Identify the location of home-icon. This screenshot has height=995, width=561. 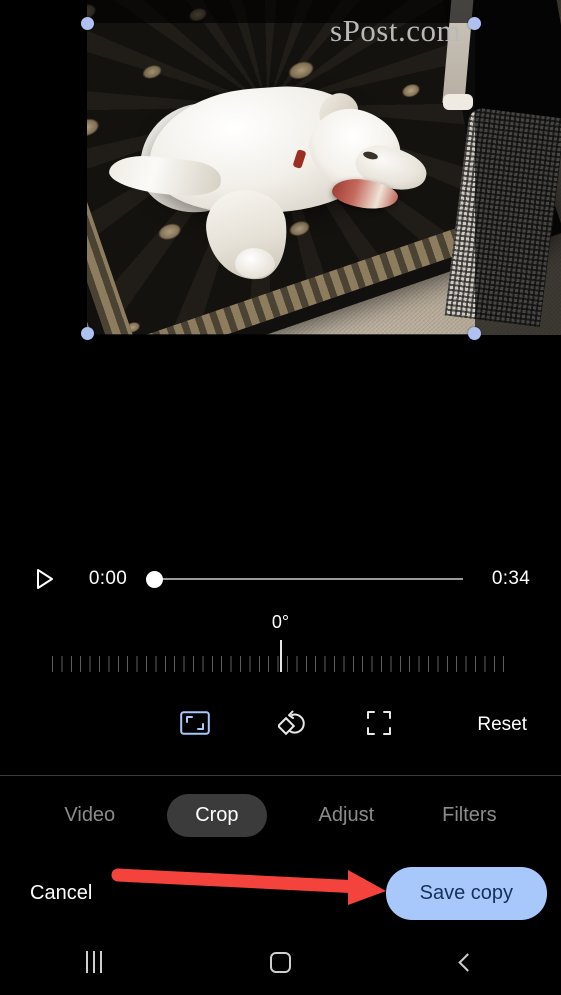
(280, 962).